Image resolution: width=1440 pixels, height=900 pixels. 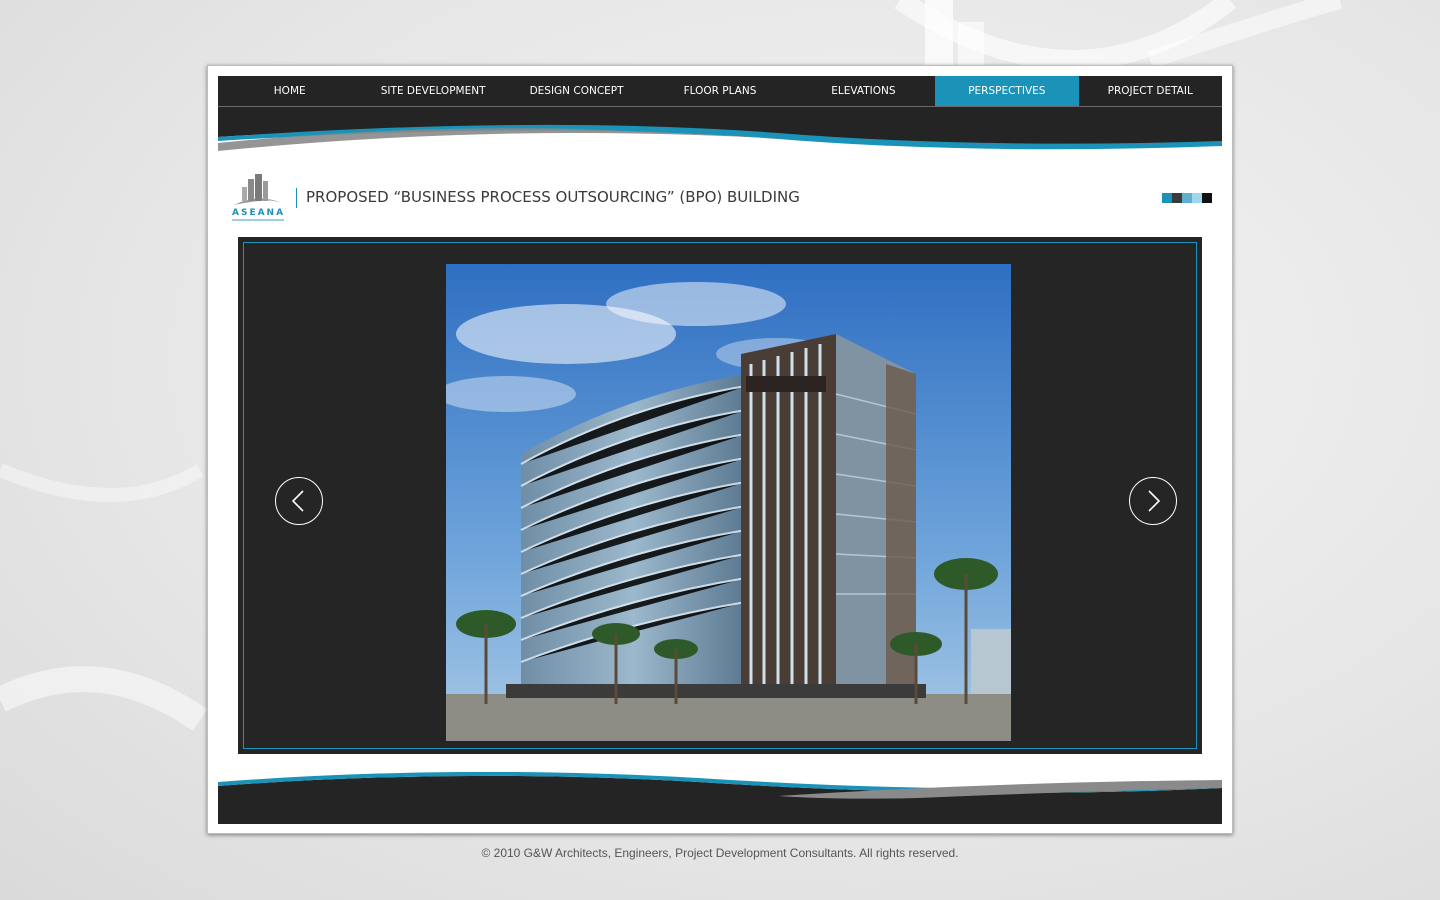 I want to click on nav-item-project-detail: PROJECT DETAIL, so click(x=1150, y=91).